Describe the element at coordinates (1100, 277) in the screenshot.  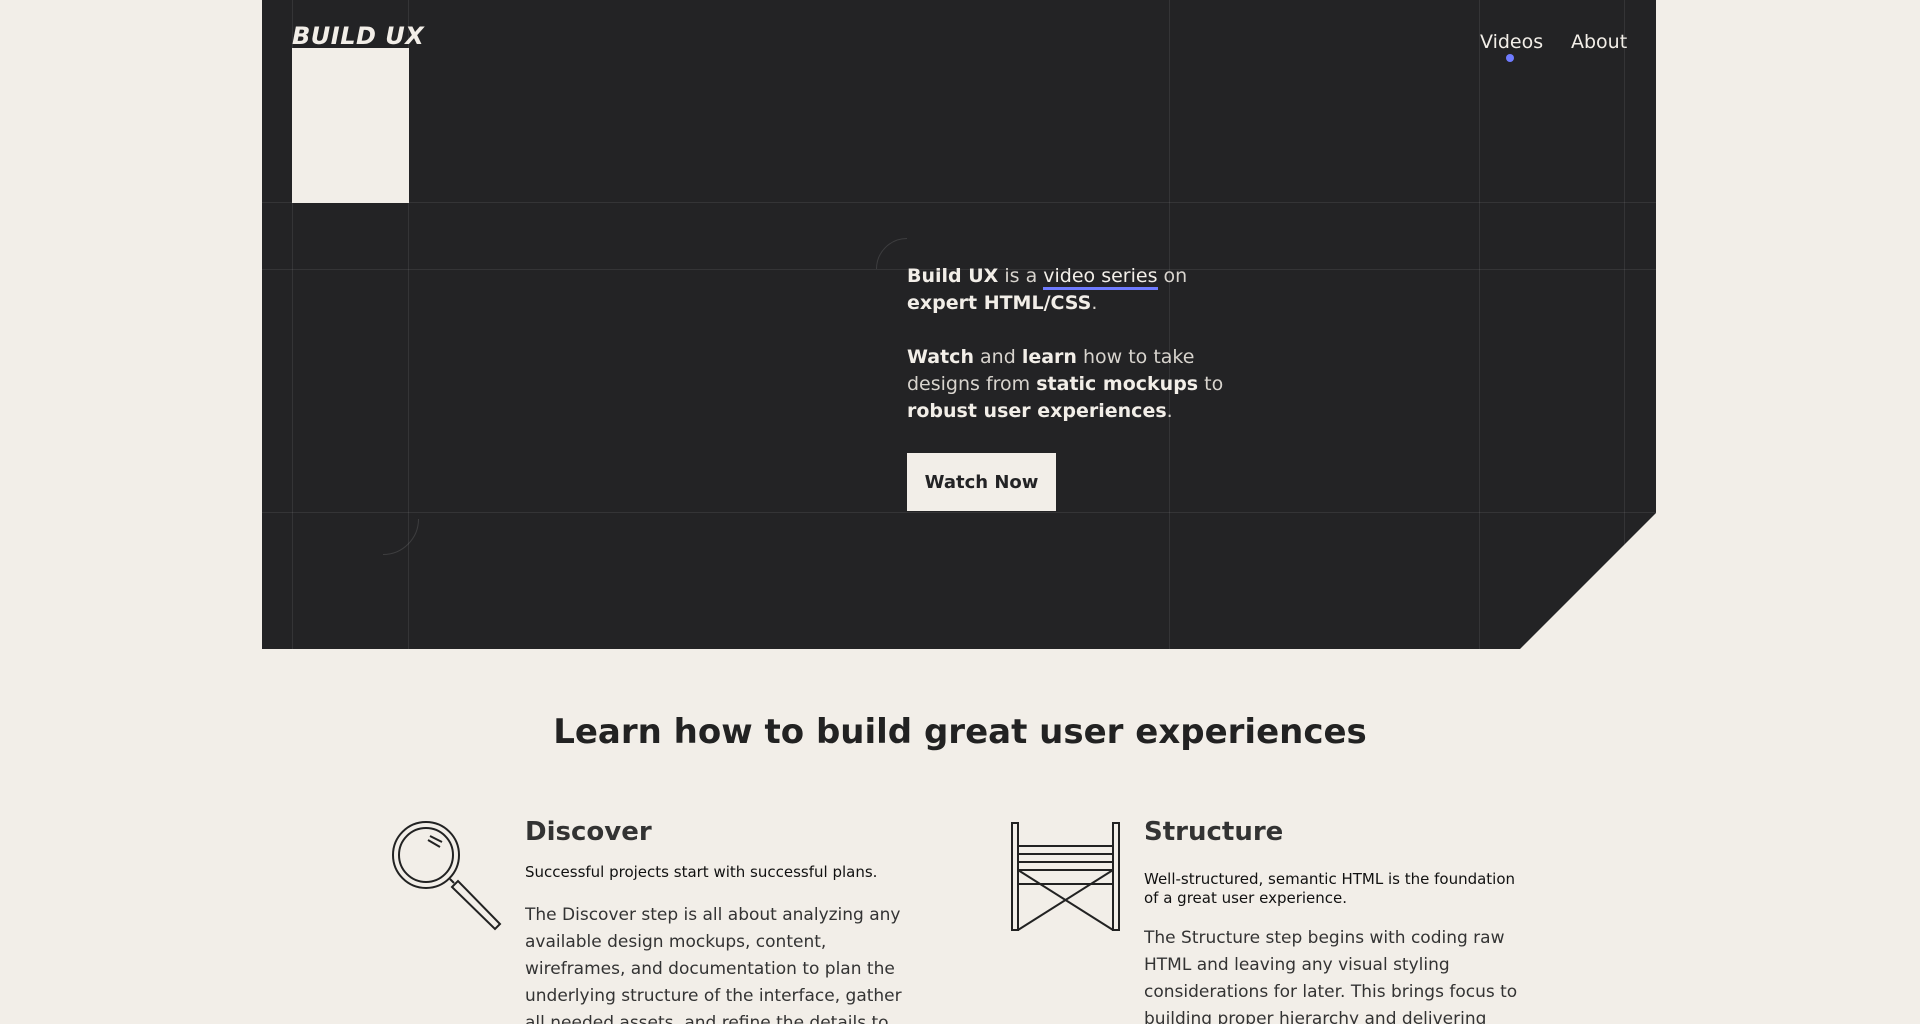
I see `video-series-link: video series` at that location.